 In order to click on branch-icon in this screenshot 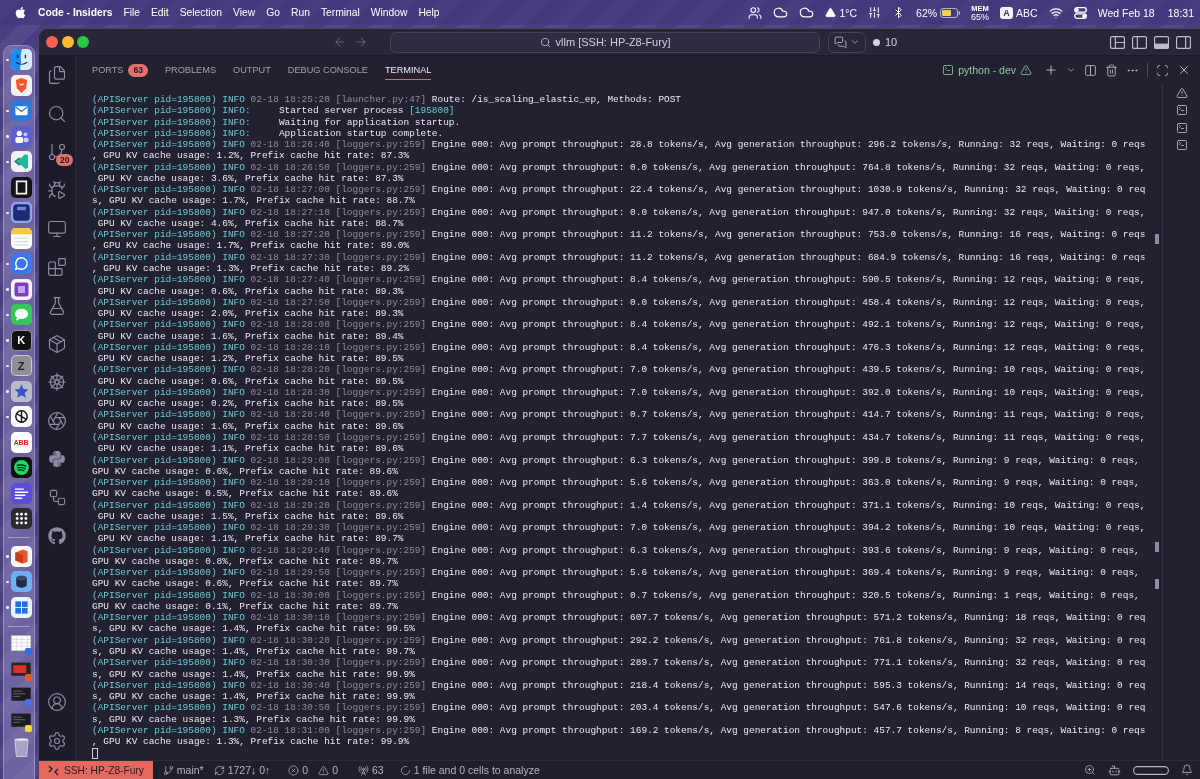, I will do `click(57, 151)`.